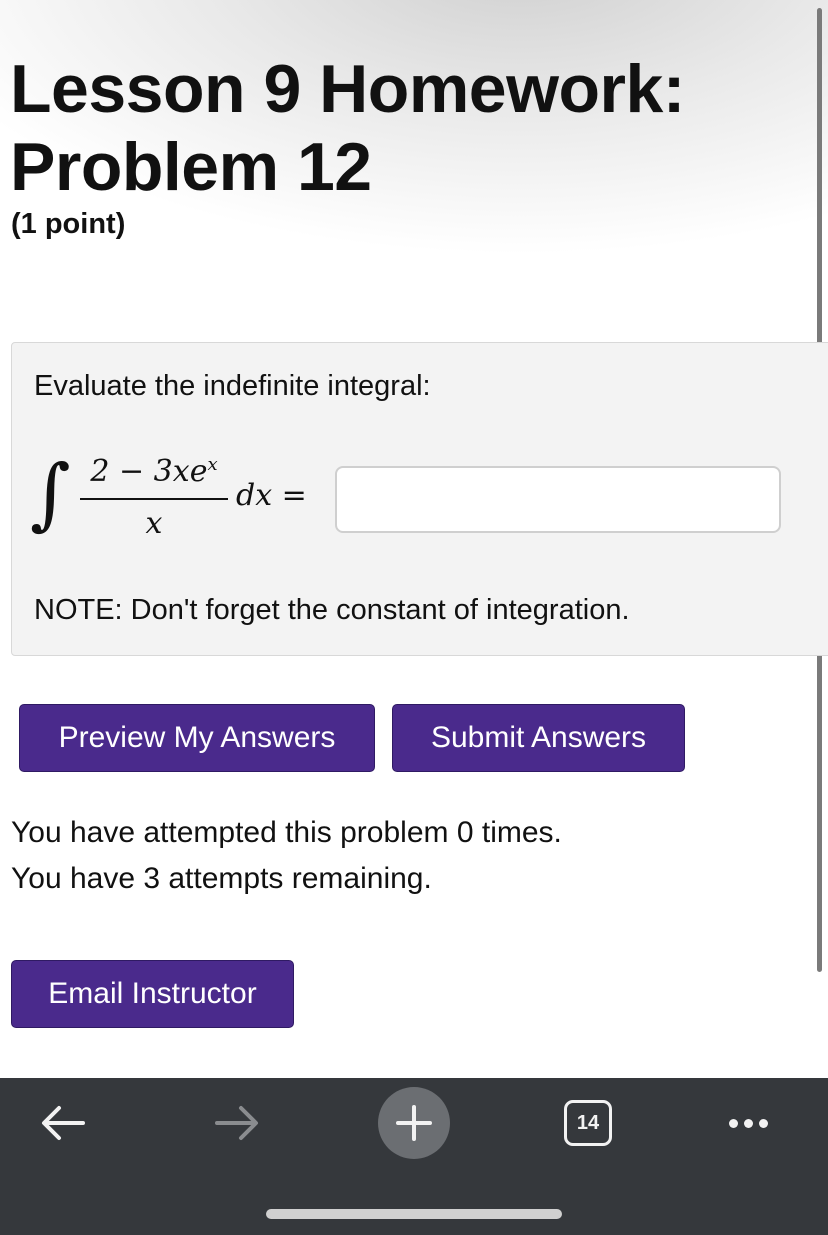 The width and height of the screenshot is (828, 1235). I want to click on numerator-exponent: x, so click(212, 464).